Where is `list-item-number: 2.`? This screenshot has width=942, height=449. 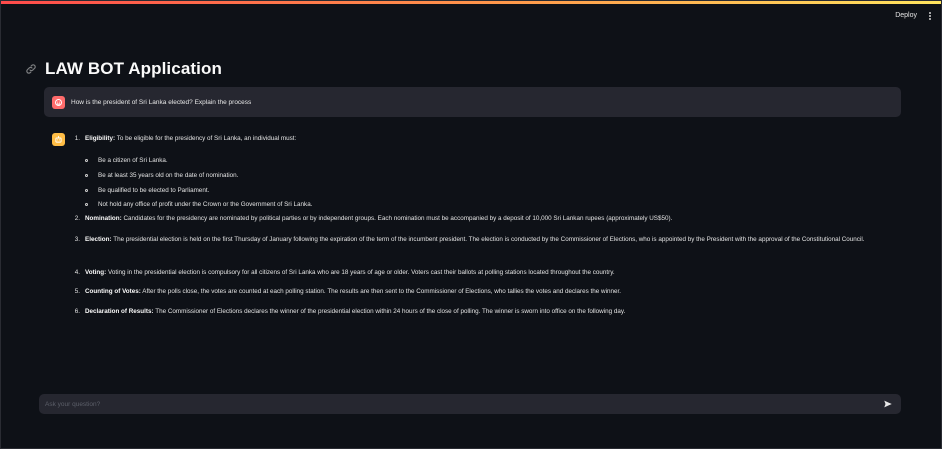
list-item-number: 2. is located at coordinates (77, 218).